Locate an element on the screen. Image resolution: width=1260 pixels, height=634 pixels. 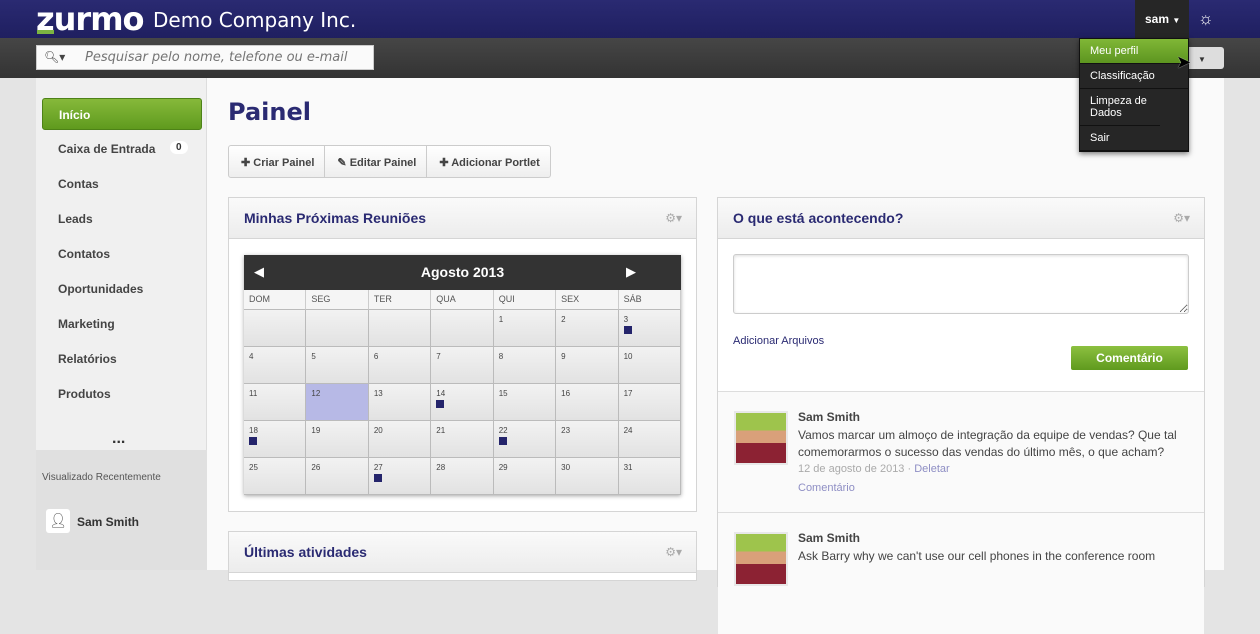
label: Adicionar Portlet is located at coordinates (495, 163).